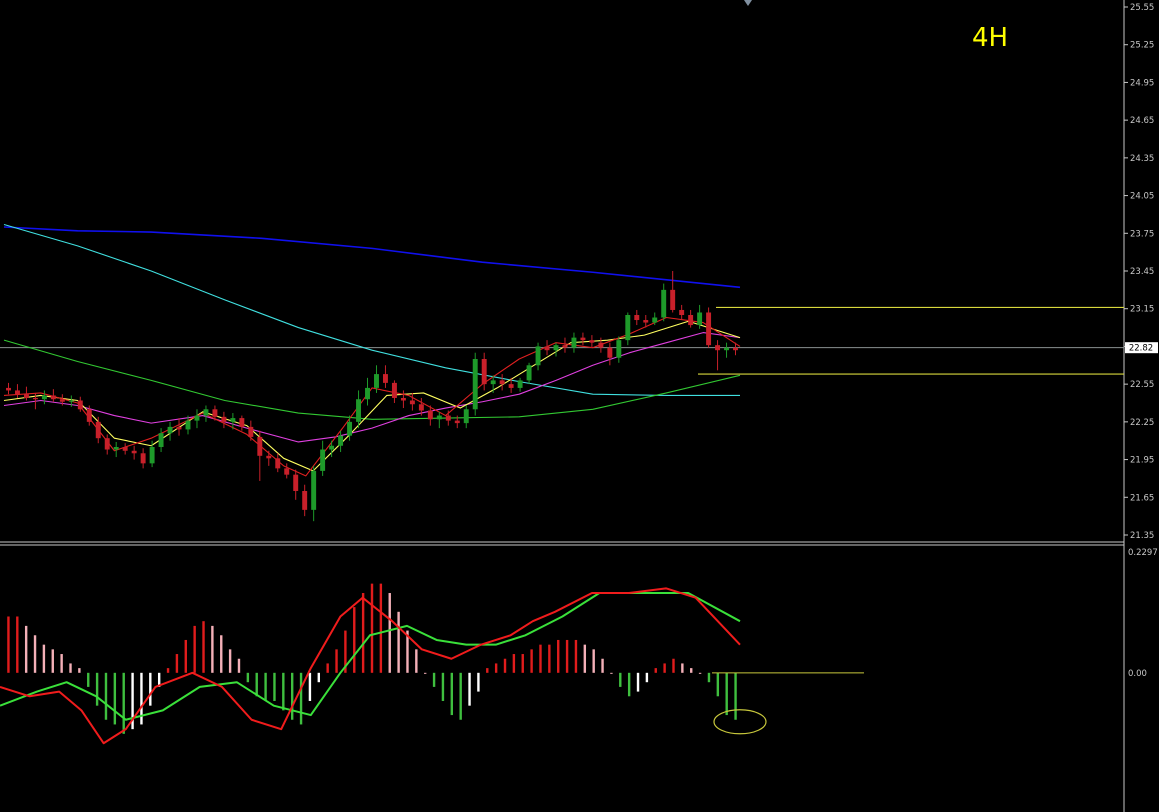  Describe the element at coordinates (1142, 461) in the screenshot. I see `price-tick-label: 21.95` at that location.